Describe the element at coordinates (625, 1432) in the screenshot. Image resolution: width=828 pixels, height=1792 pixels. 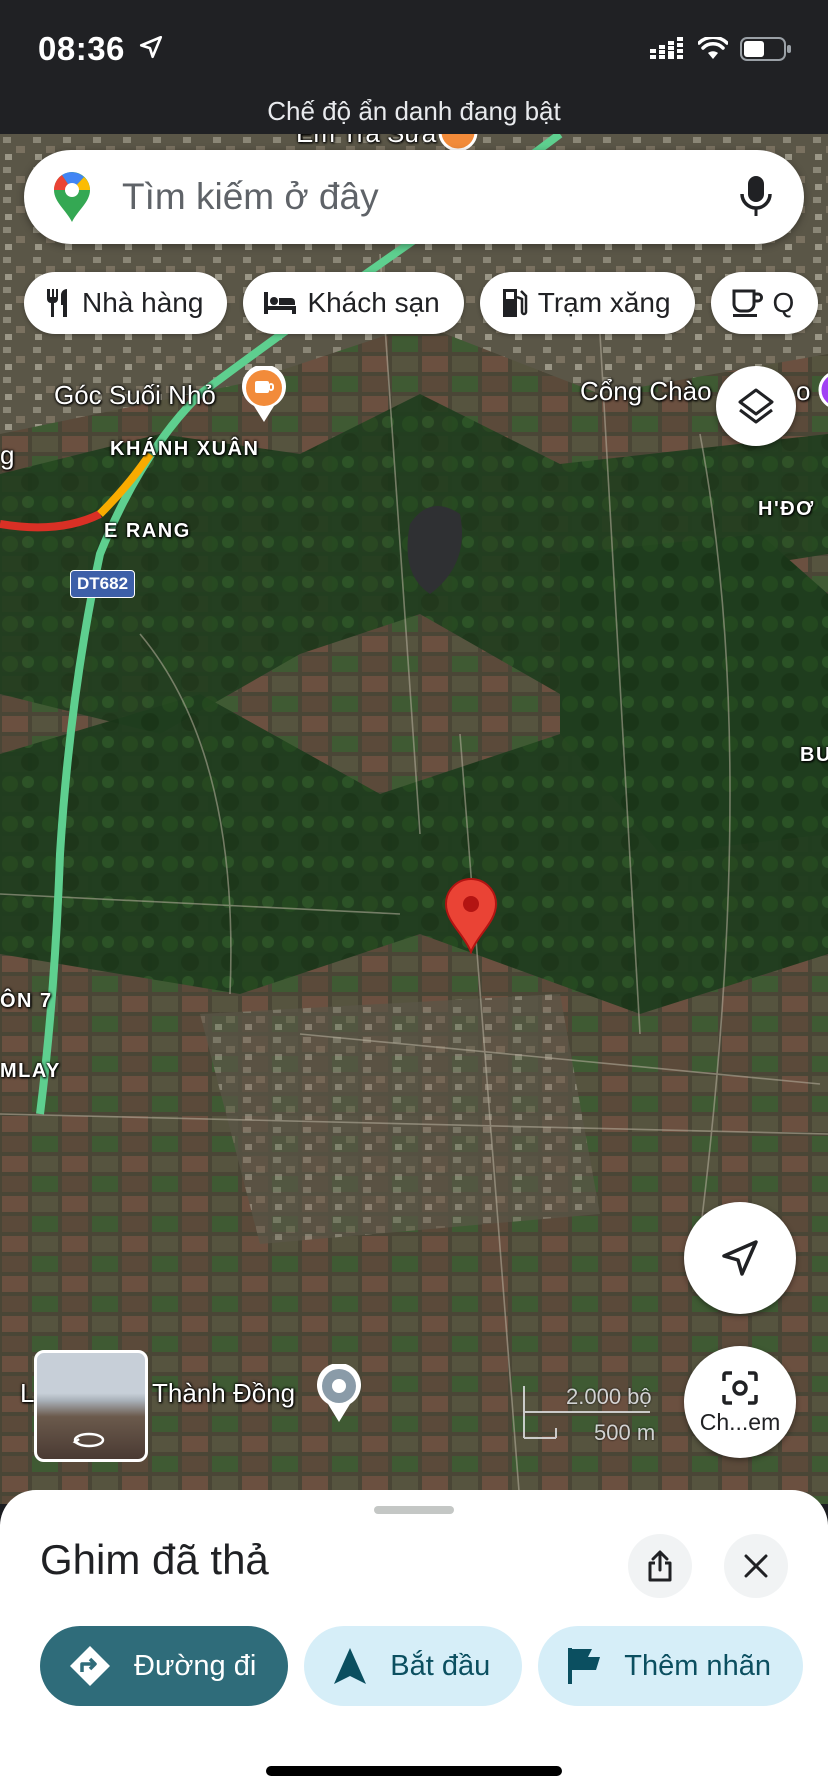
I see `scale-meters: 500 m` at that location.